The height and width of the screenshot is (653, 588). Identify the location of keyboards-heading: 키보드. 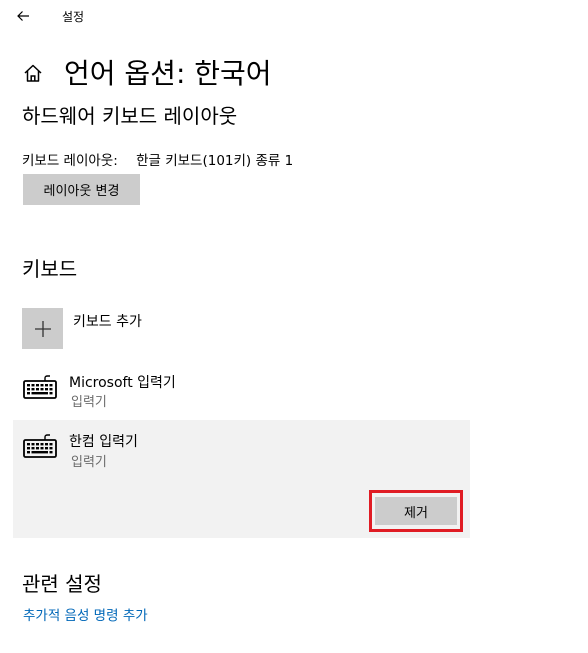
(50, 269).